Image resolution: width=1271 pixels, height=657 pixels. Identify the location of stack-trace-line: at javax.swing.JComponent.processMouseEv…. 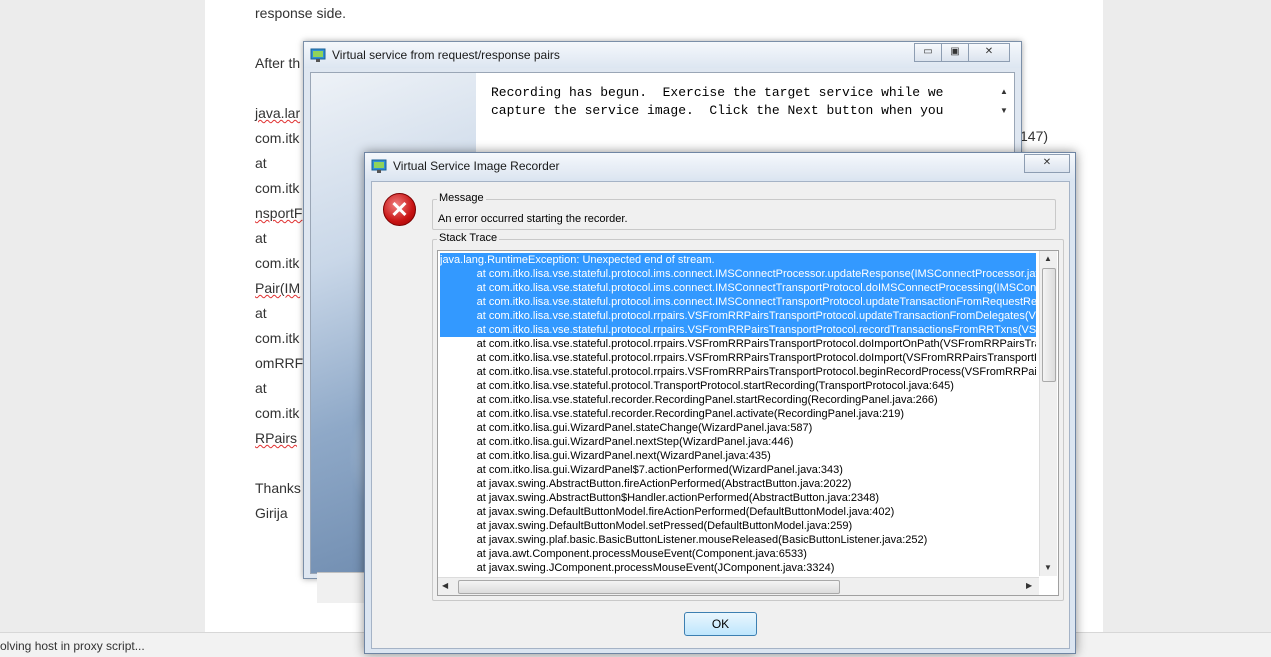
(738, 568).